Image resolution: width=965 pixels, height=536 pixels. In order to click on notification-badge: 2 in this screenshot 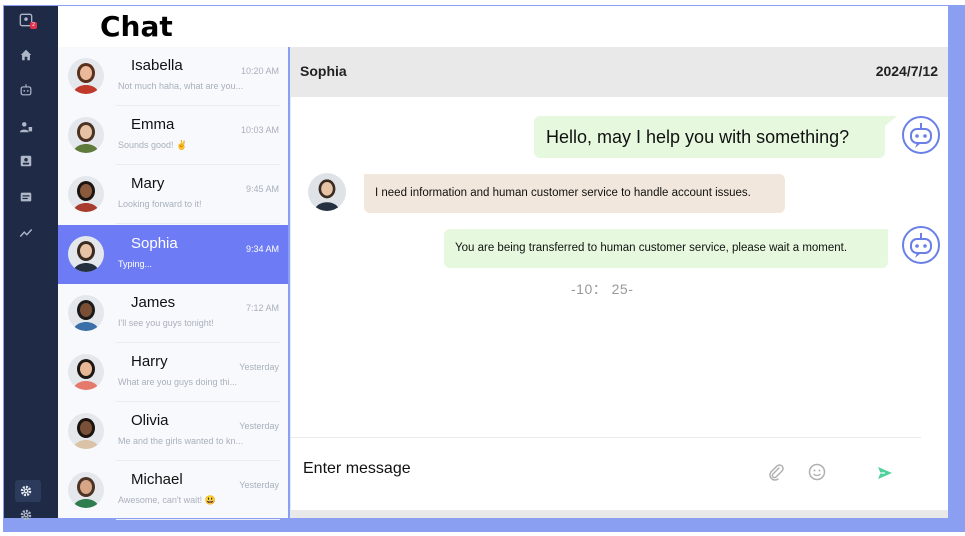, I will do `click(33, 25)`.